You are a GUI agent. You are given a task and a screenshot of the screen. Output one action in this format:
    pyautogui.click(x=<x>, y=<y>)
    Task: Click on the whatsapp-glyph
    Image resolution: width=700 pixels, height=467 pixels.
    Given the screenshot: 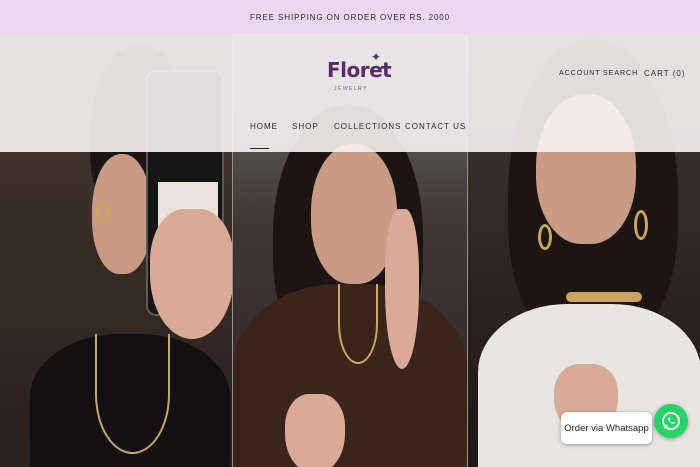 What is the action you would take?
    pyautogui.click(x=671, y=421)
    